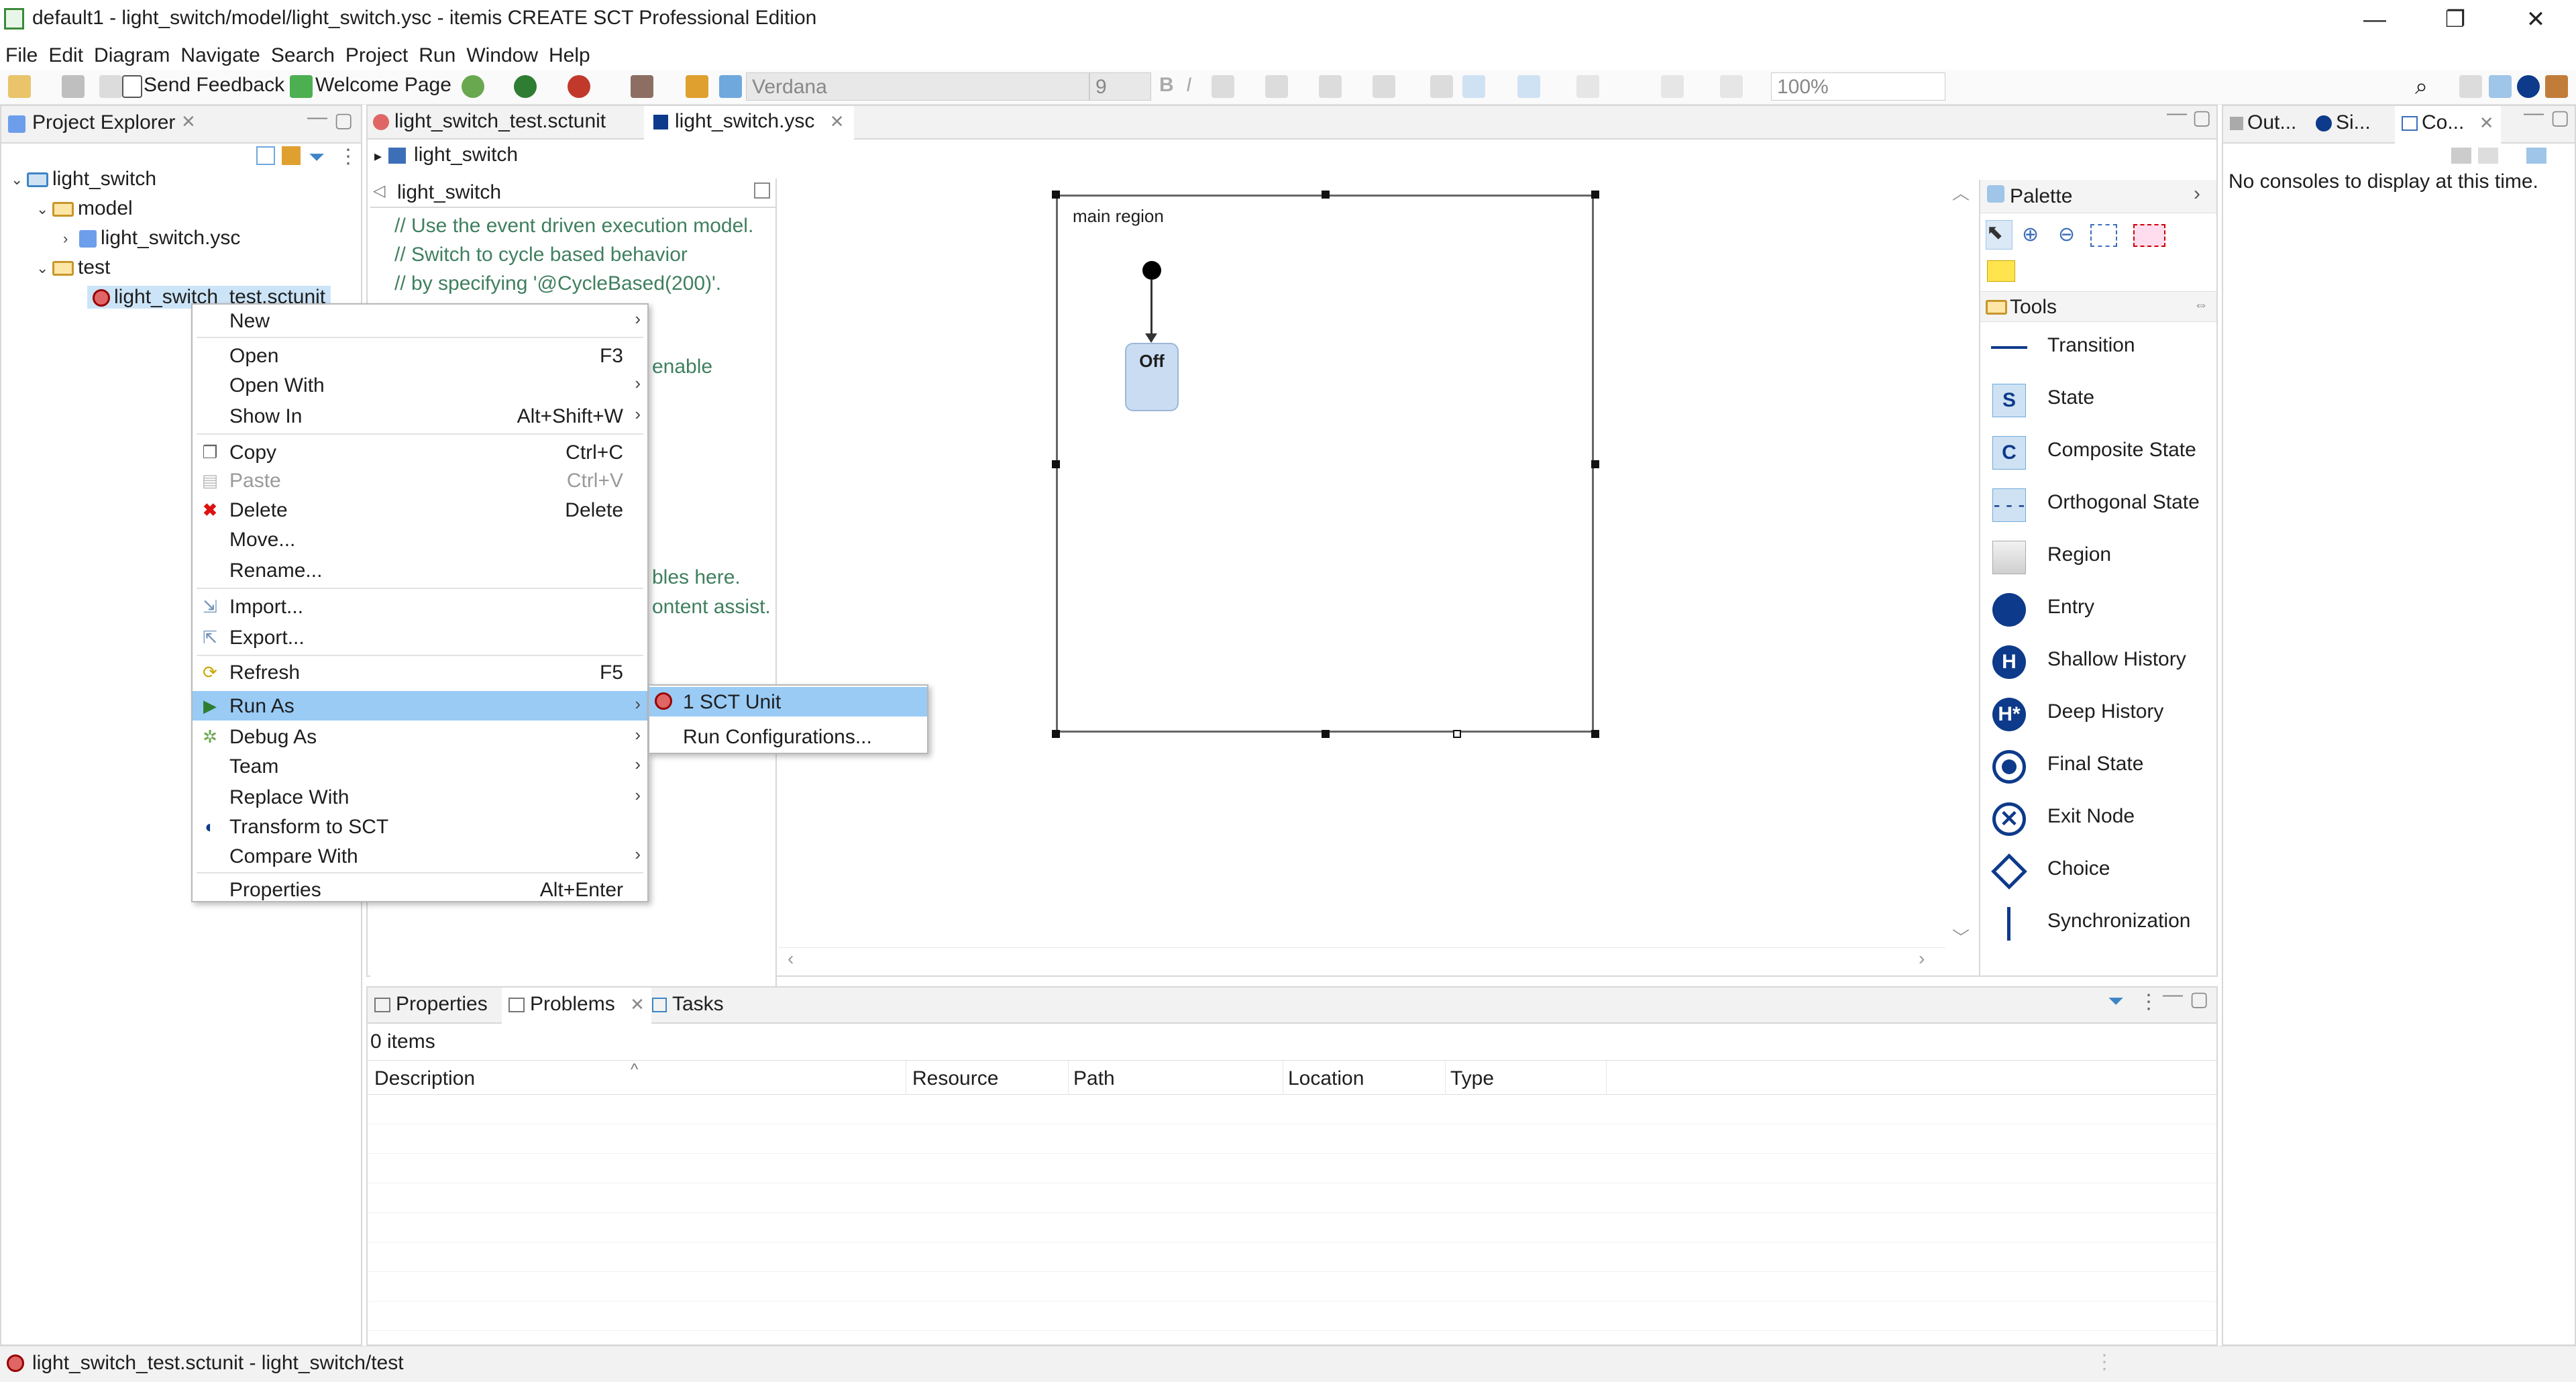 The width and height of the screenshot is (2576, 1382). I want to click on tab-light-switch-test-sctunit: light_switch_test.sctunit, so click(489, 121).